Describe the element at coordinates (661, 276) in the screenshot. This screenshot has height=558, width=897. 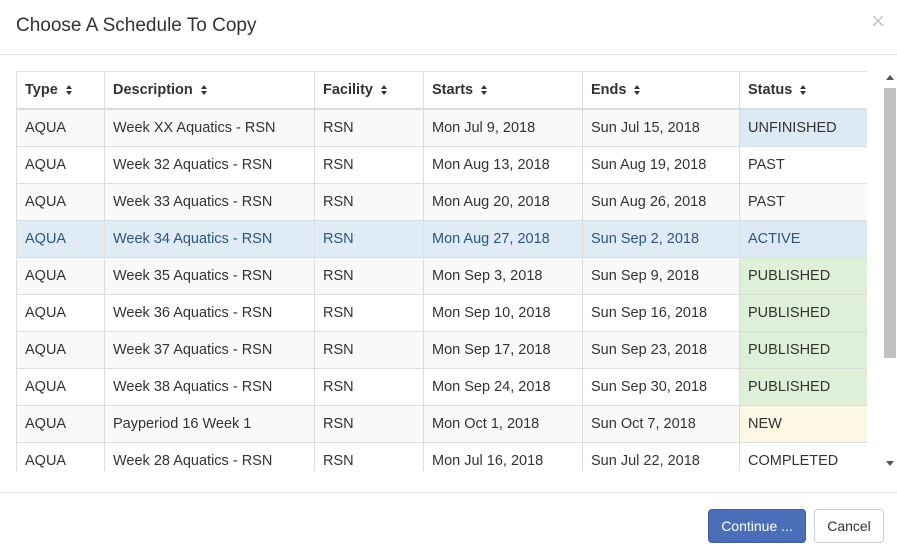
I see `cell-ends: Sun Sep 9, 2018` at that location.